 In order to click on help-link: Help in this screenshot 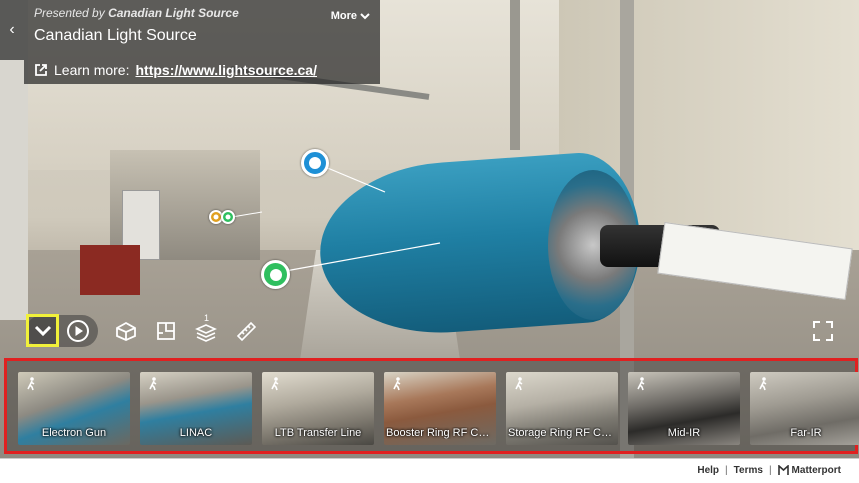, I will do `click(708, 470)`.